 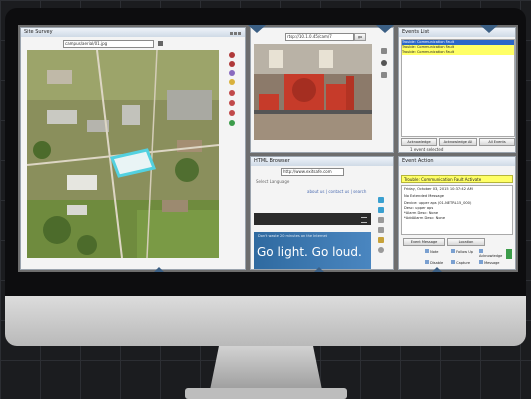 What do you see at coordinates (272, 161) in the screenshot?
I see `browser-window-title: HTML Browser` at bounding box center [272, 161].